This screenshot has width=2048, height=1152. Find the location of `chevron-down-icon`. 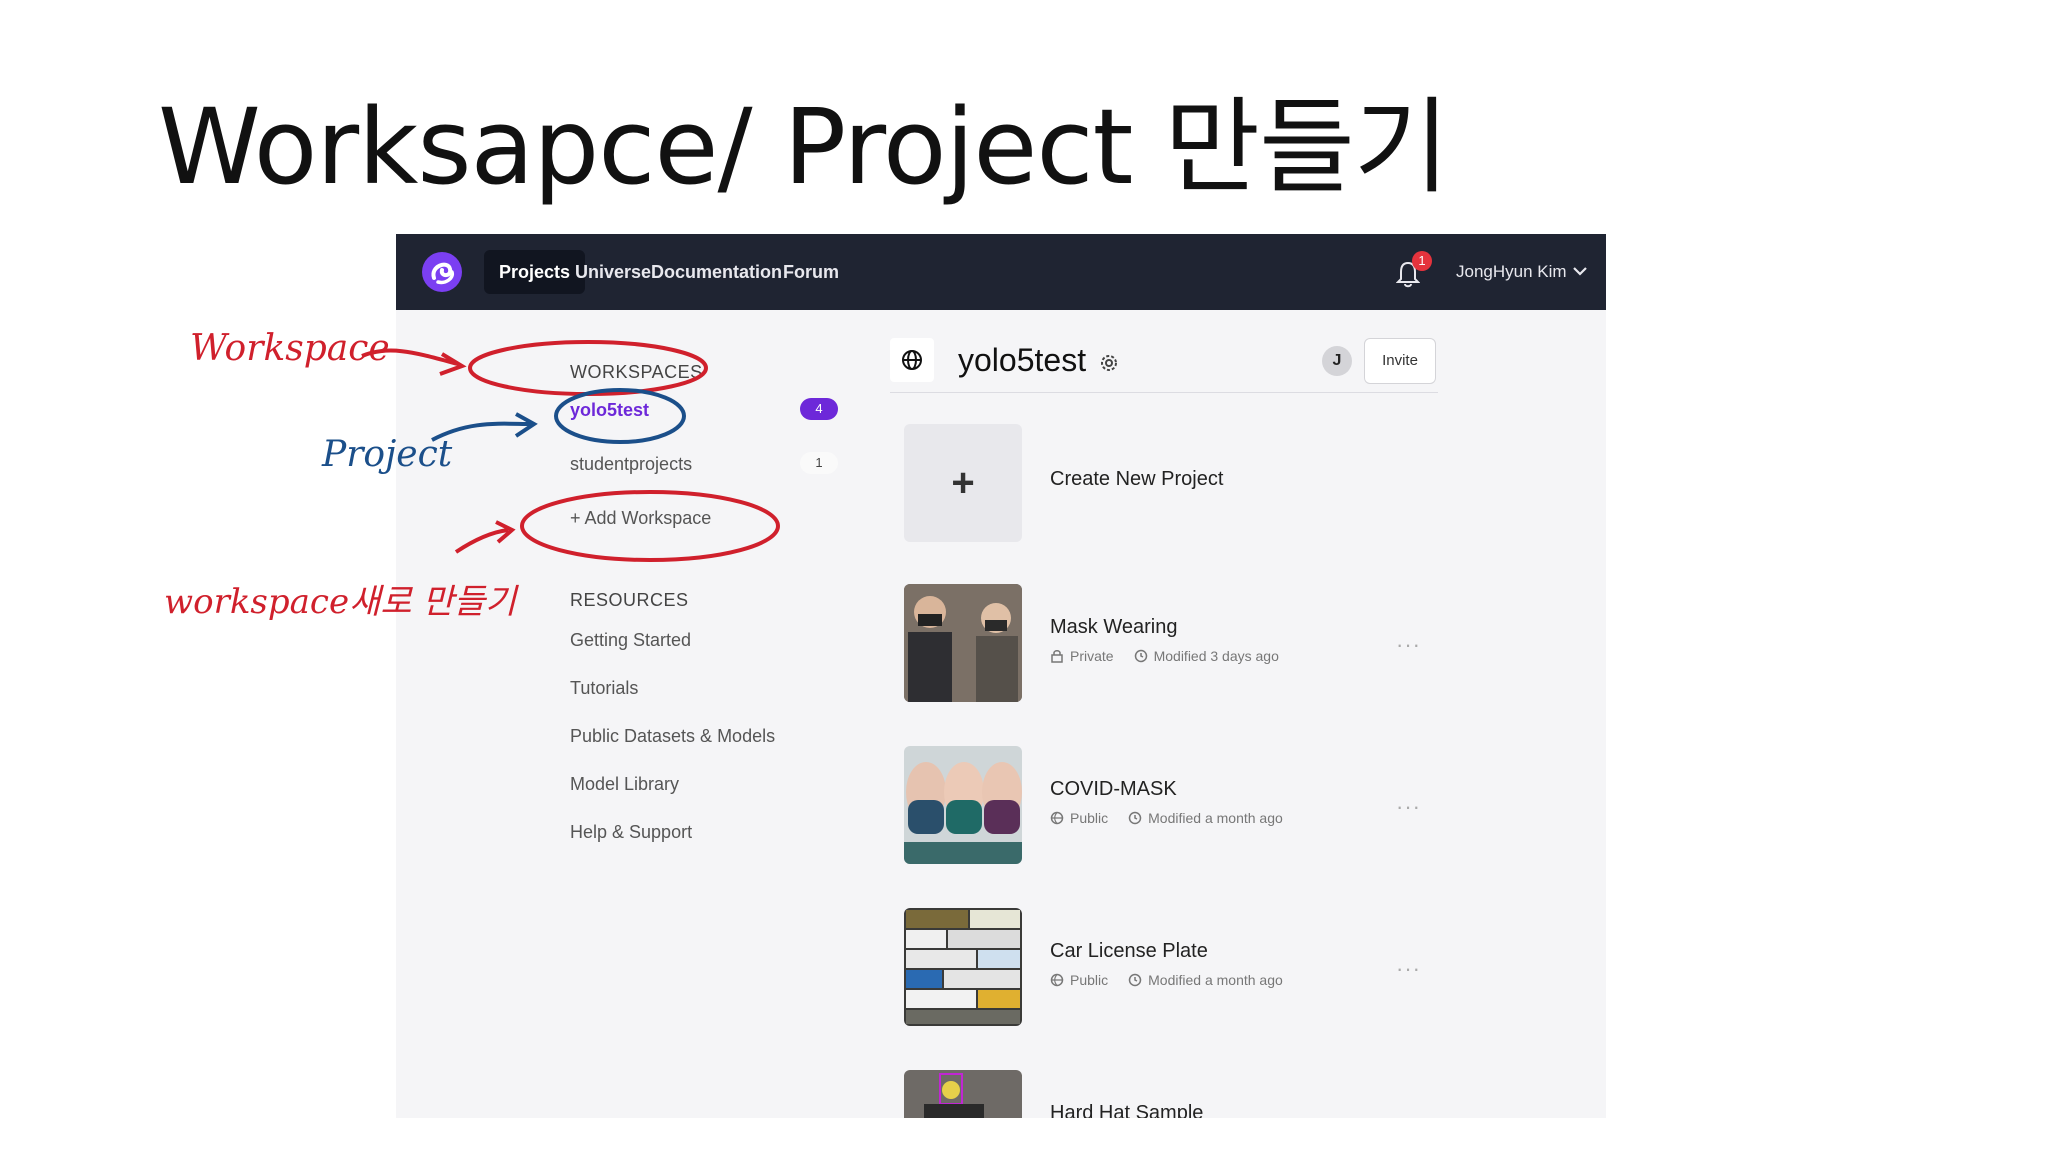

chevron-down-icon is located at coordinates (1580, 271).